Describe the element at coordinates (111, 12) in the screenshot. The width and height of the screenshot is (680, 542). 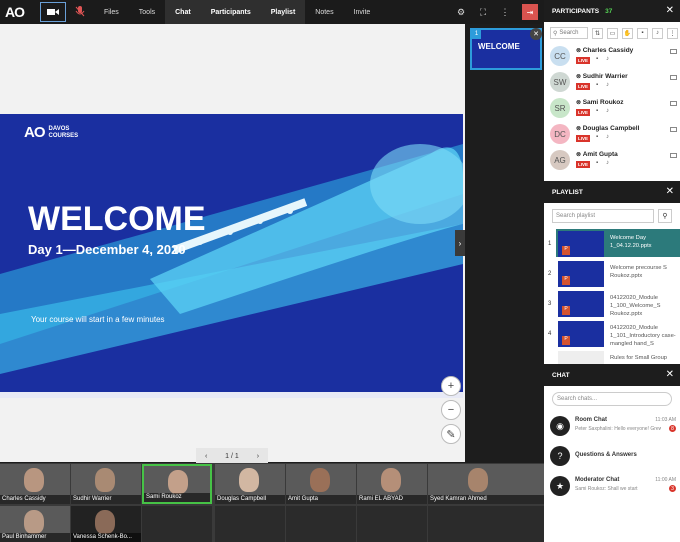
I see `nav-files: Files` at that location.